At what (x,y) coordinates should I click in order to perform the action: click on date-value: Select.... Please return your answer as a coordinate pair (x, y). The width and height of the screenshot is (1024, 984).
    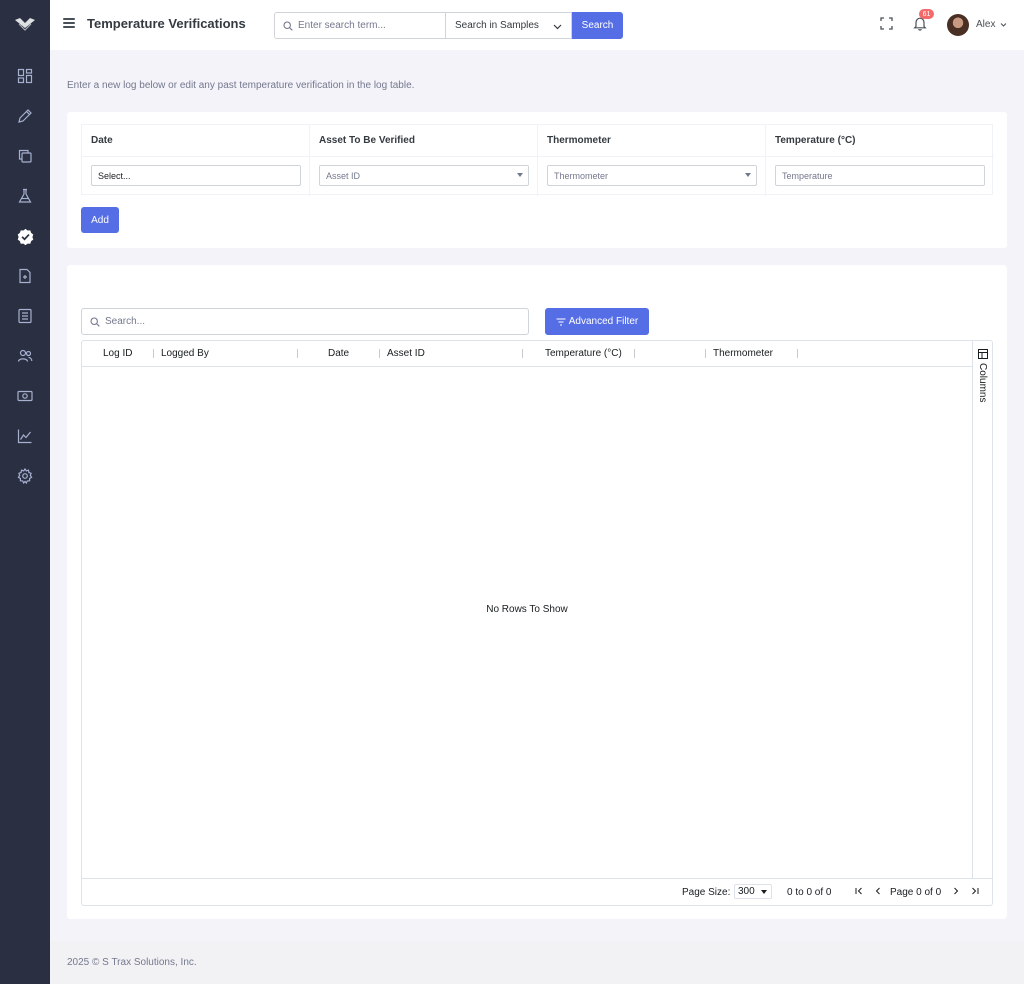
    Looking at the image, I should click on (114, 175).